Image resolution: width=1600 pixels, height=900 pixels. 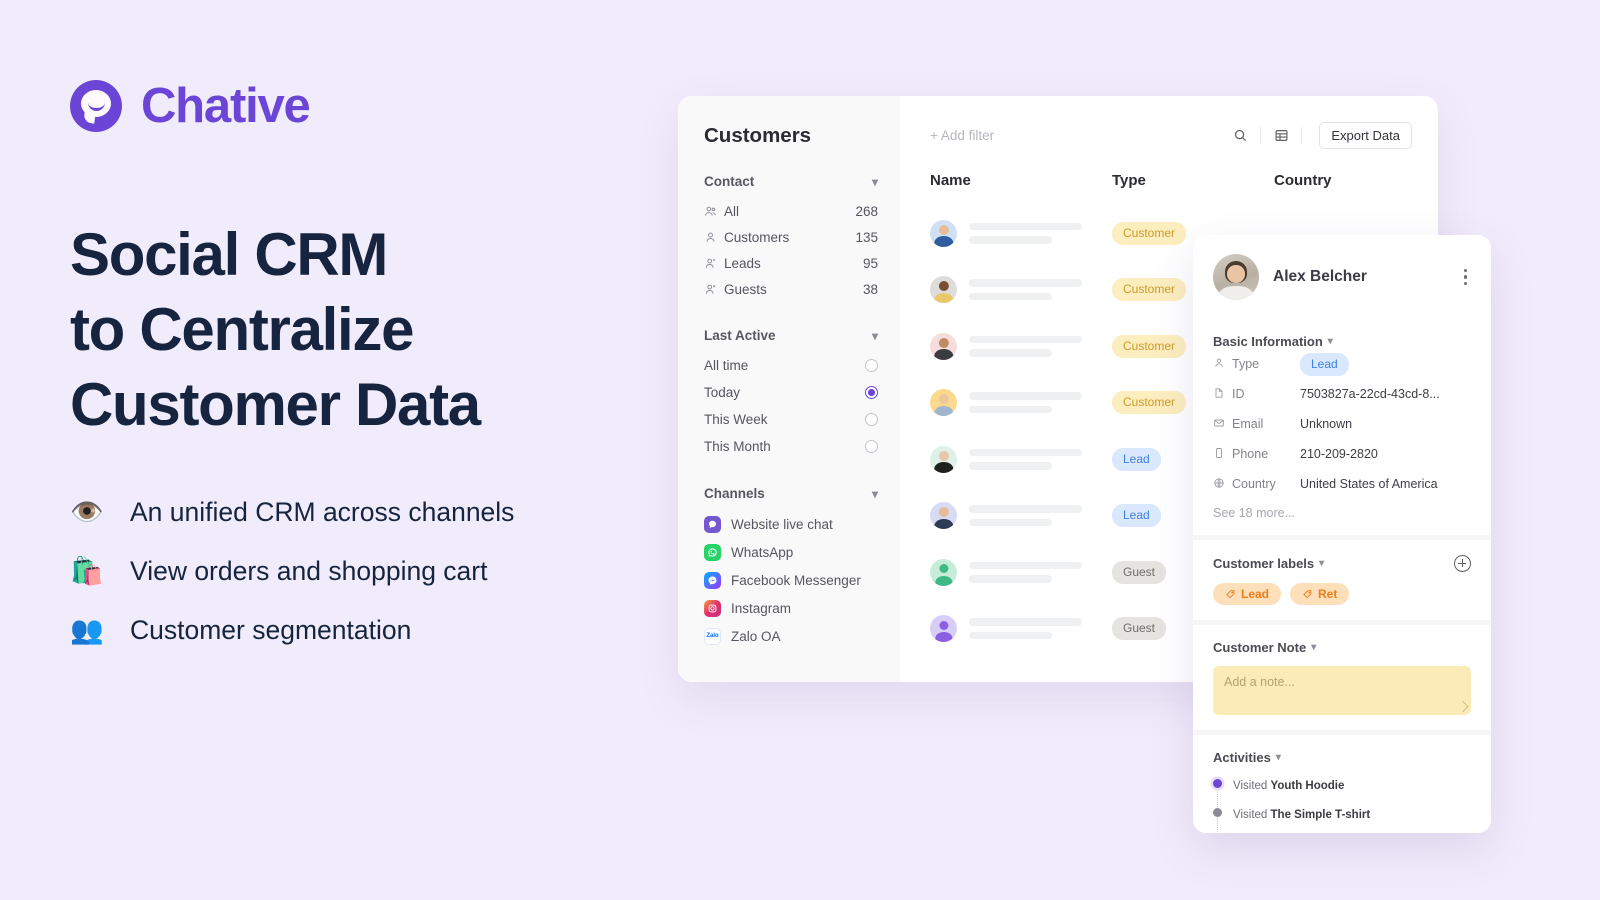 What do you see at coordinates (791, 580) in the screenshot?
I see `channel-facebook-messenger: Facebook Messenger` at bounding box center [791, 580].